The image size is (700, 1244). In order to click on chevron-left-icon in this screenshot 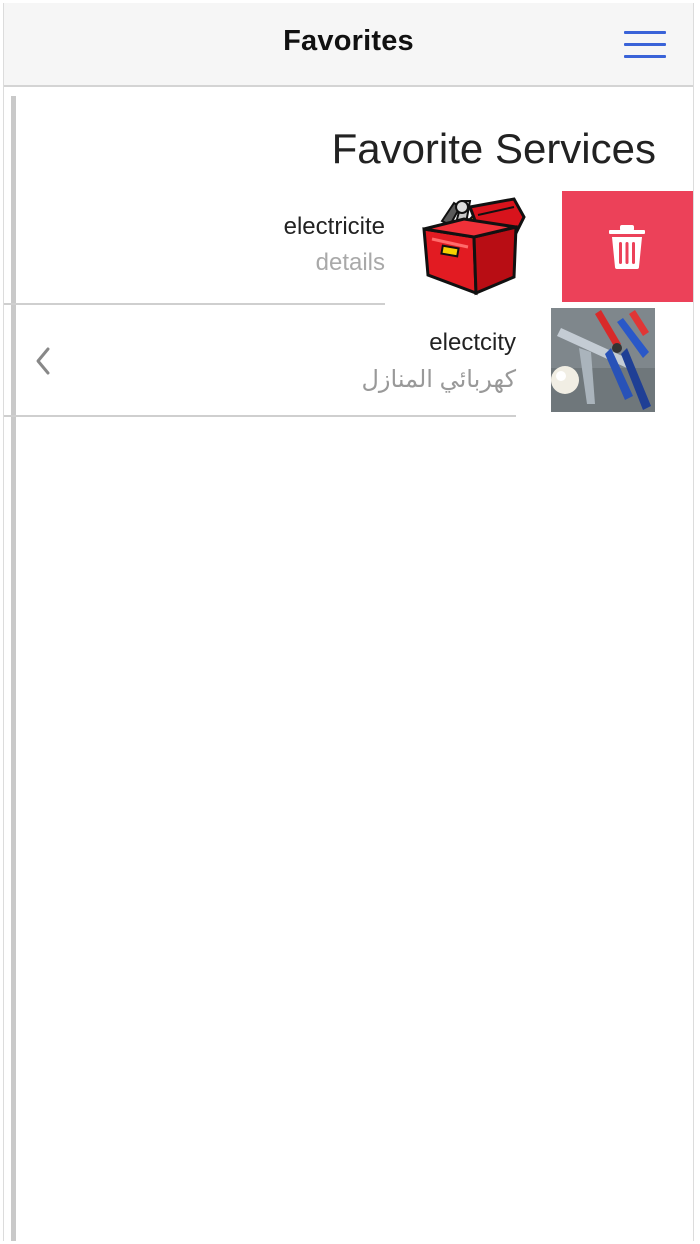, I will do `click(44, 361)`.